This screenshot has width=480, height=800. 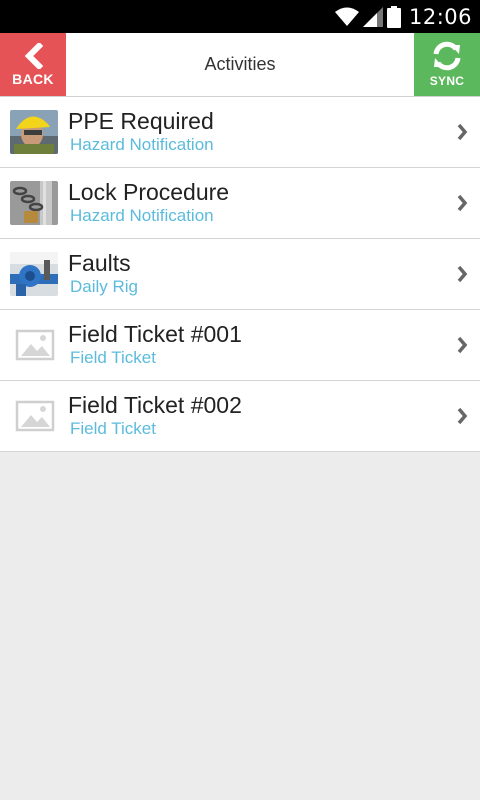 I want to click on sync-icon, so click(x=447, y=56).